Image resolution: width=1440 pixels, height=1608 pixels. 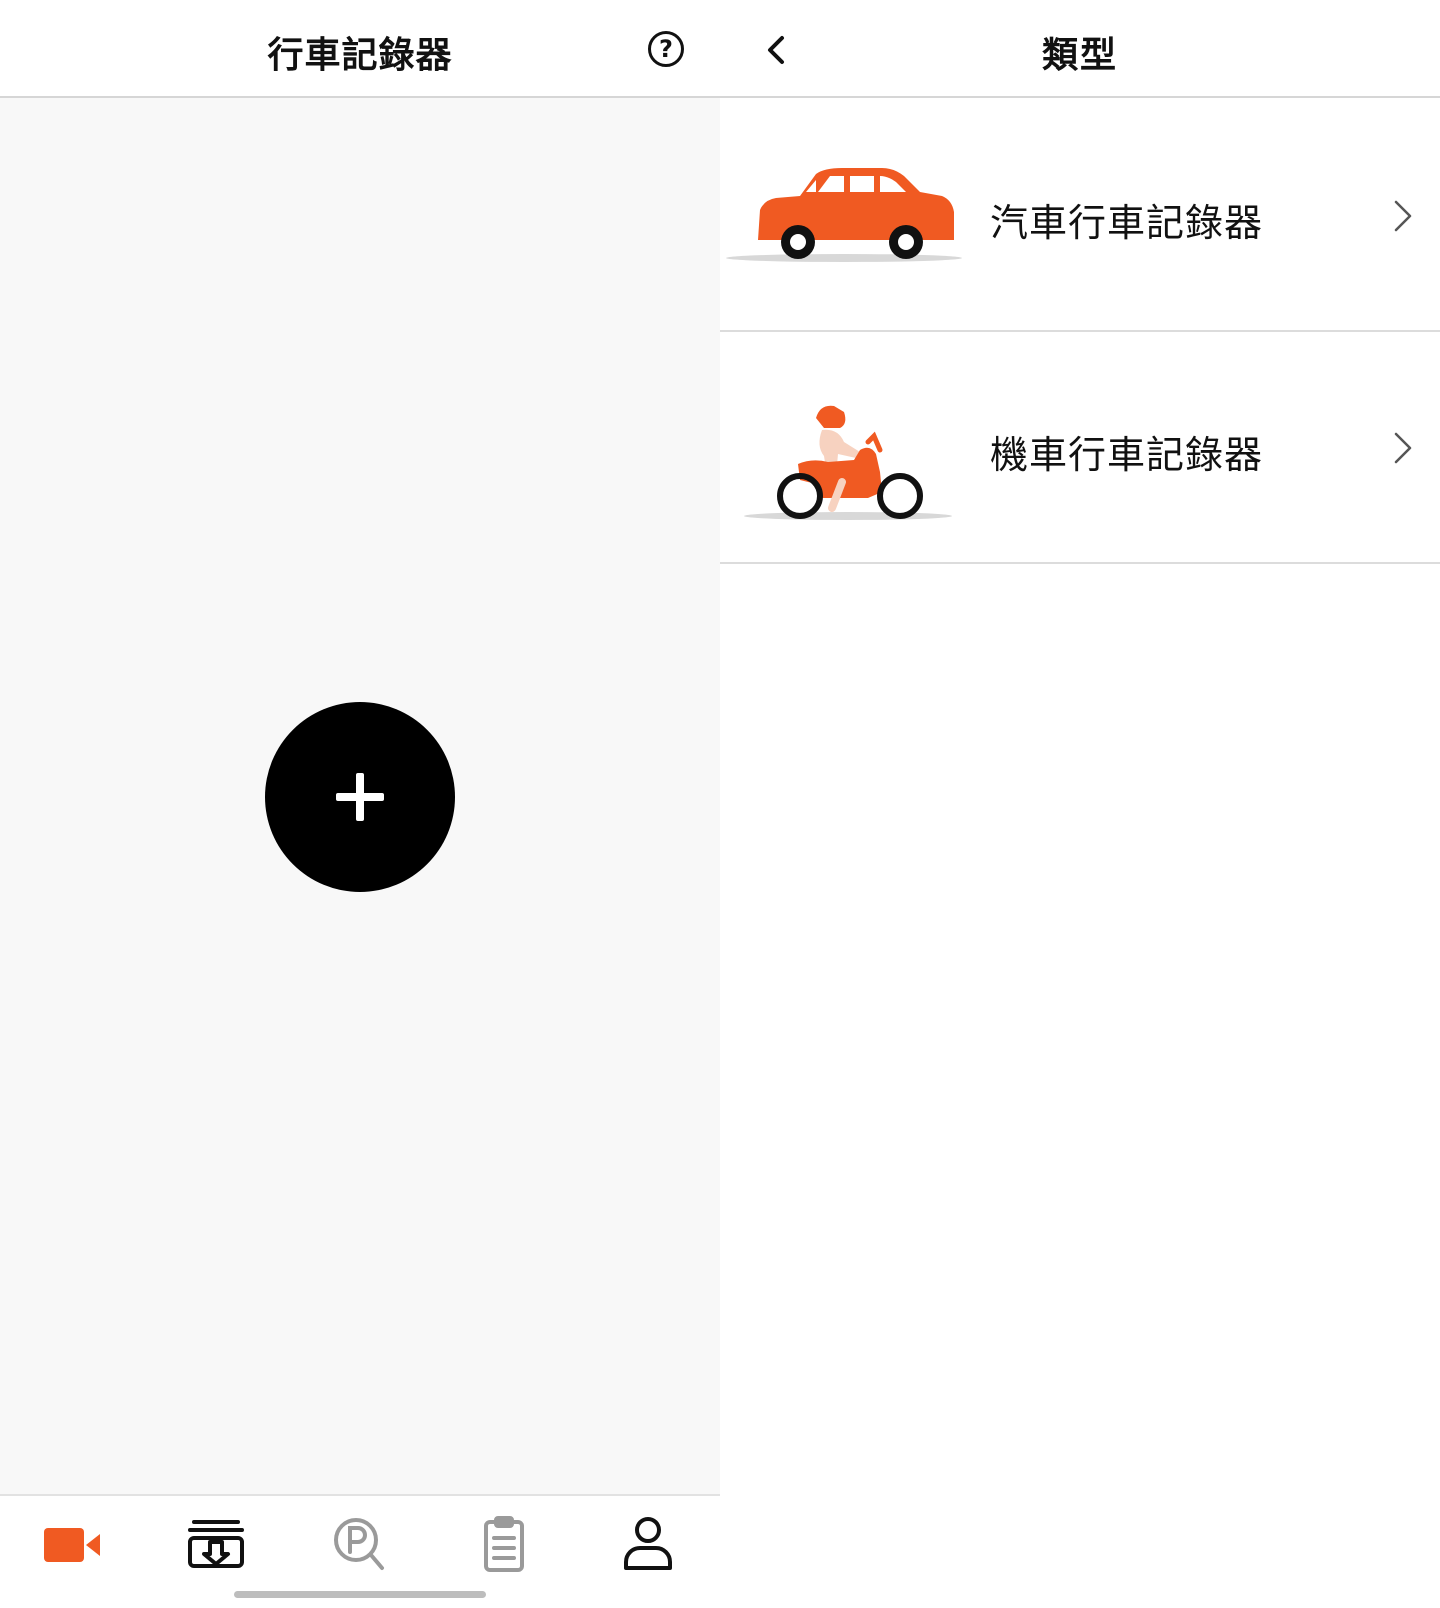 What do you see at coordinates (360, 1544) in the screenshot?
I see `parking-search-icon` at bounding box center [360, 1544].